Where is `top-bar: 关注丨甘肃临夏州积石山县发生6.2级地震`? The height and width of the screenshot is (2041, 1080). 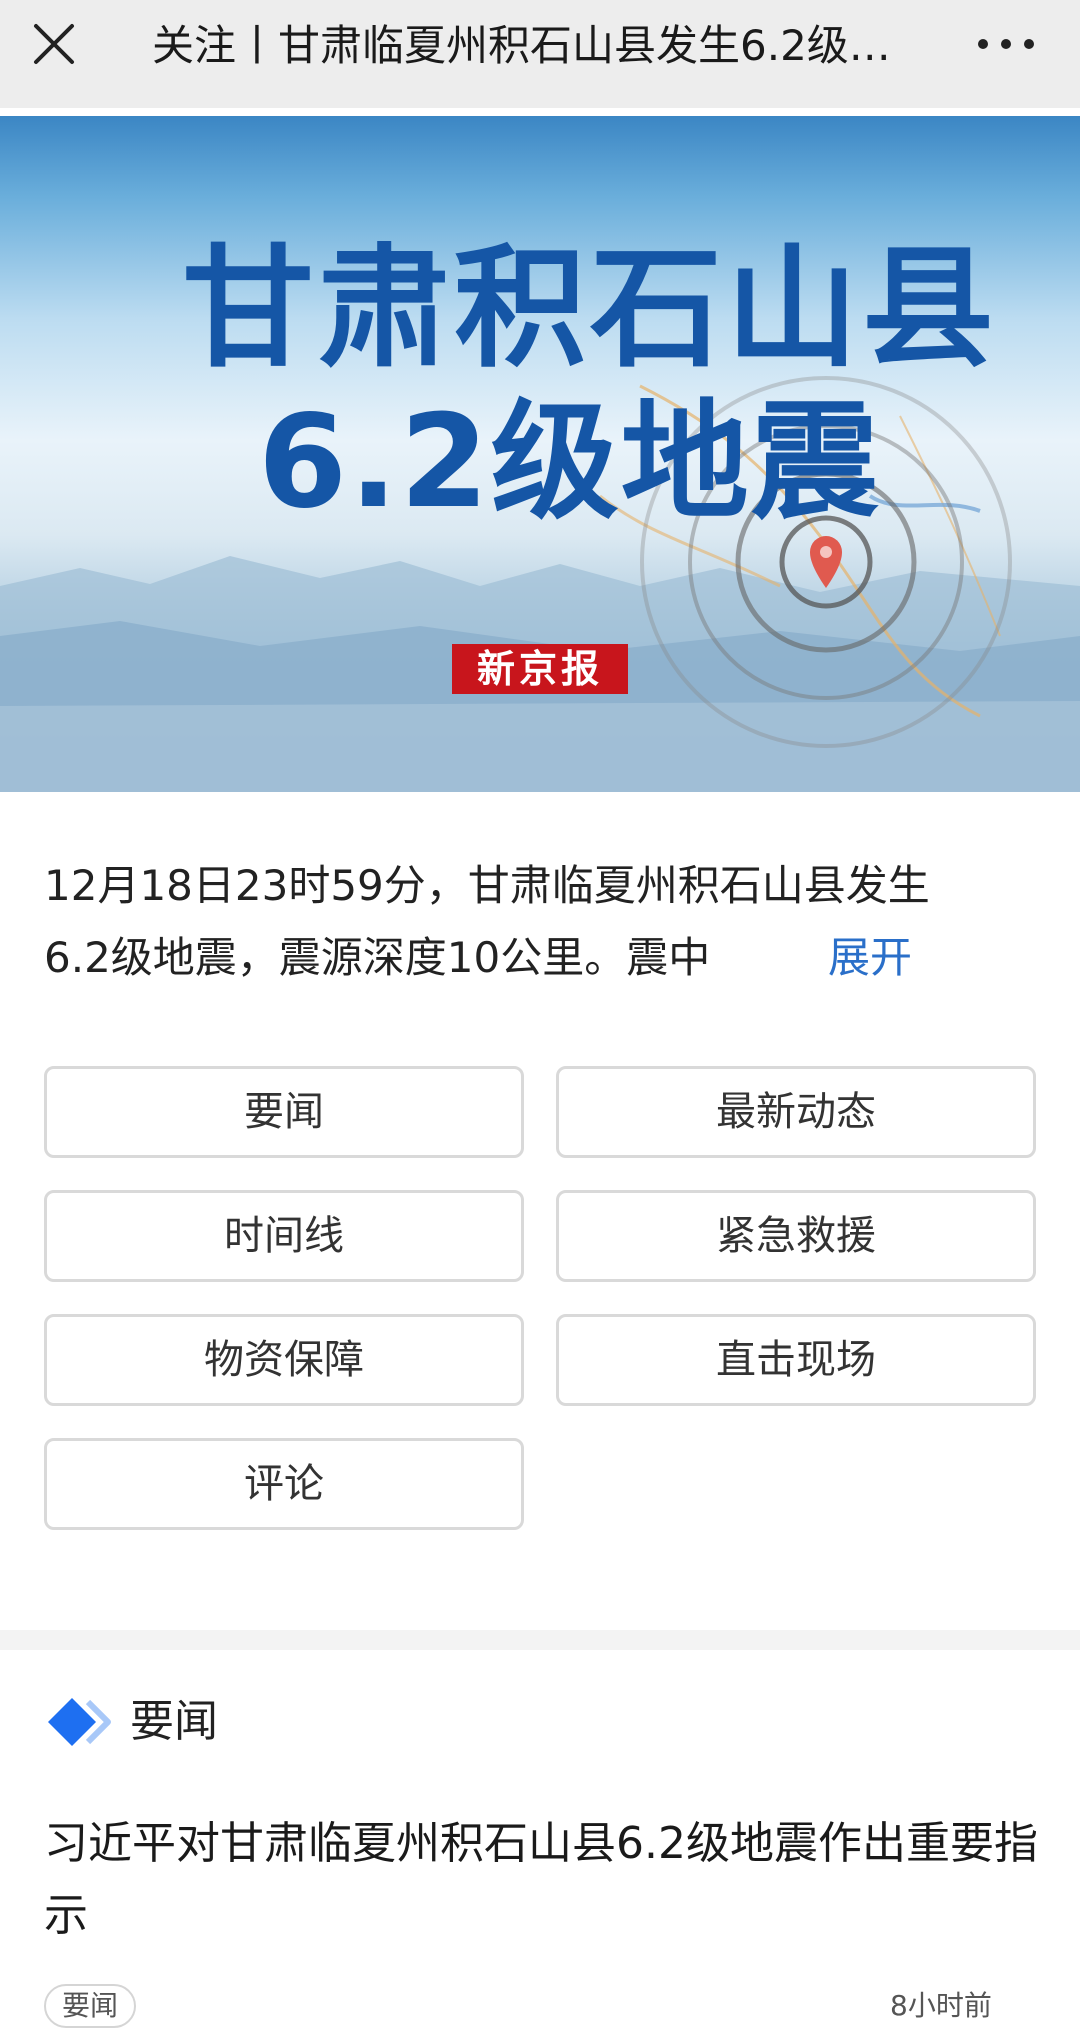 top-bar: 关注丨甘肃临夏州积石山县发生6.2级地震 is located at coordinates (540, 54).